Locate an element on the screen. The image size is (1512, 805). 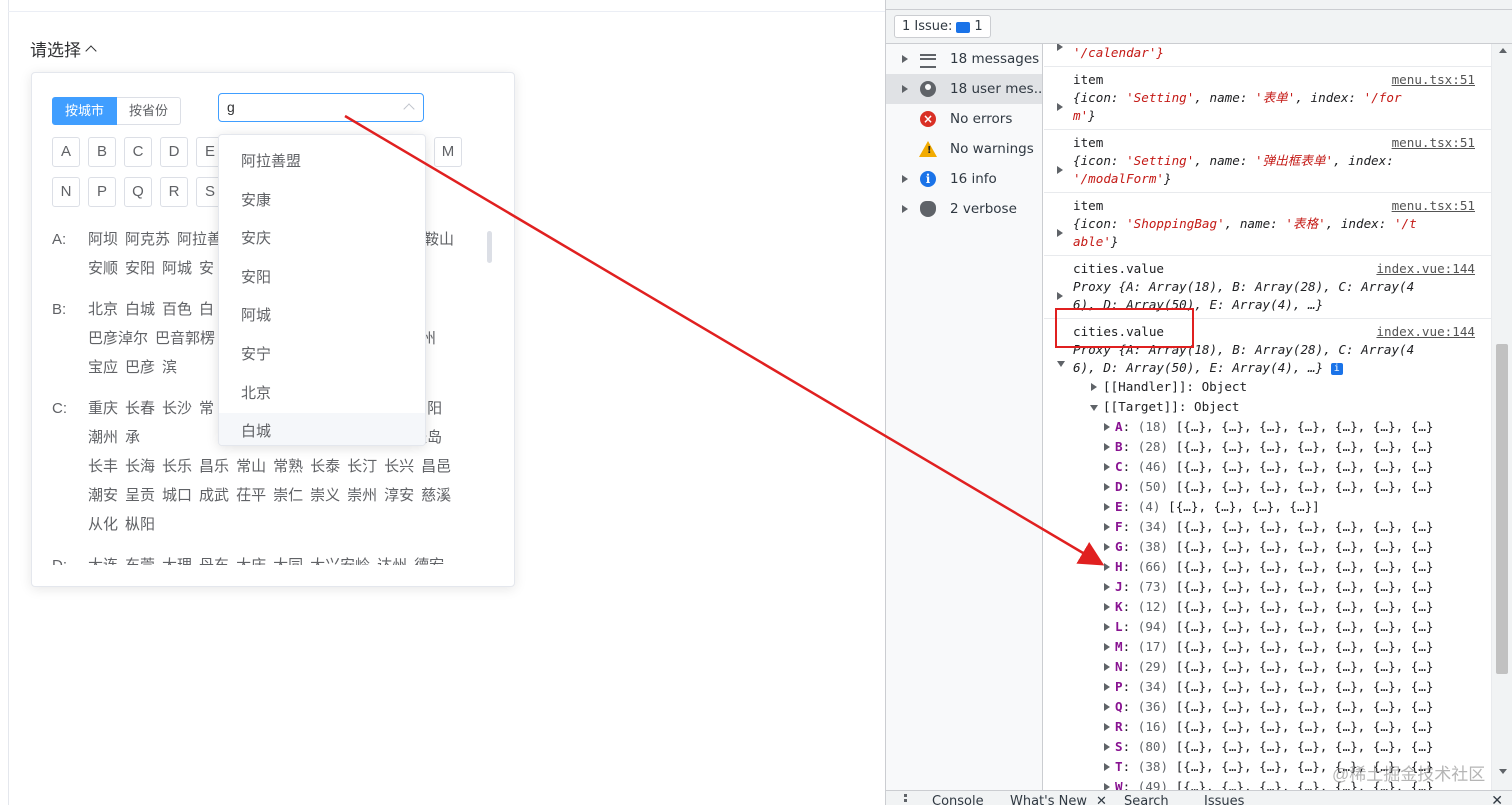
city-link: 枞阳 is located at coordinates (140, 524).